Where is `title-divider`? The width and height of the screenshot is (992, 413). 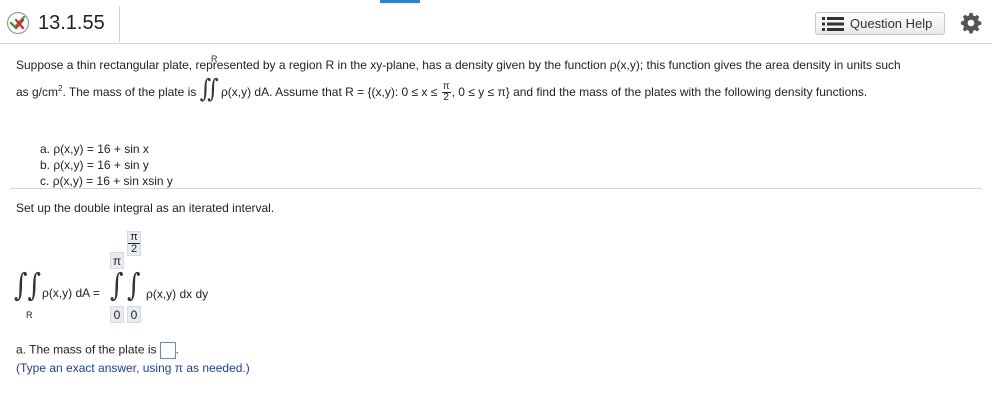
title-divider is located at coordinates (119, 24).